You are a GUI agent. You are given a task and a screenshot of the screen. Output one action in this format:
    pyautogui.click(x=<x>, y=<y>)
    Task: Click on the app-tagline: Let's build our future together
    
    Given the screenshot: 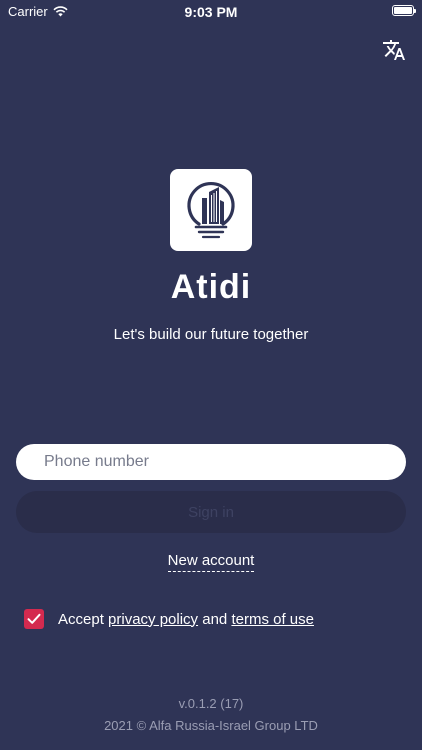 What is the action you would take?
    pyautogui.click(x=211, y=334)
    